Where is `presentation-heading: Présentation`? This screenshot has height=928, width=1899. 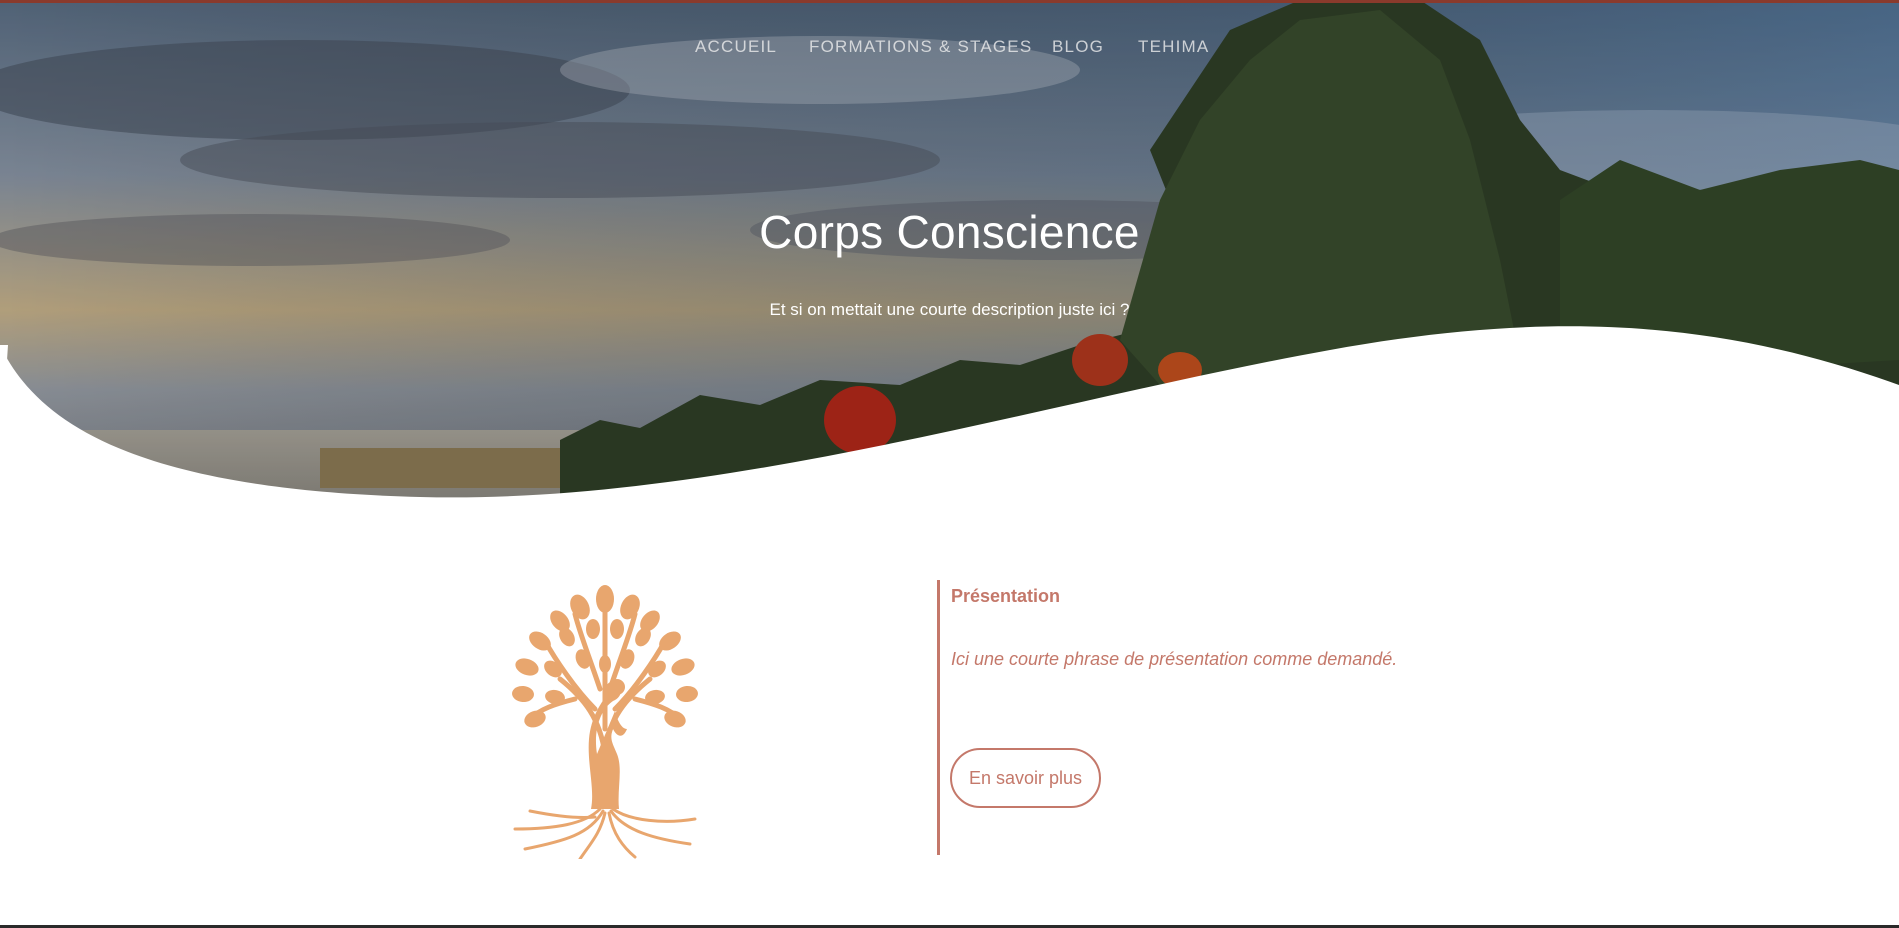
presentation-heading: Présentation is located at coordinates (1006, 596).